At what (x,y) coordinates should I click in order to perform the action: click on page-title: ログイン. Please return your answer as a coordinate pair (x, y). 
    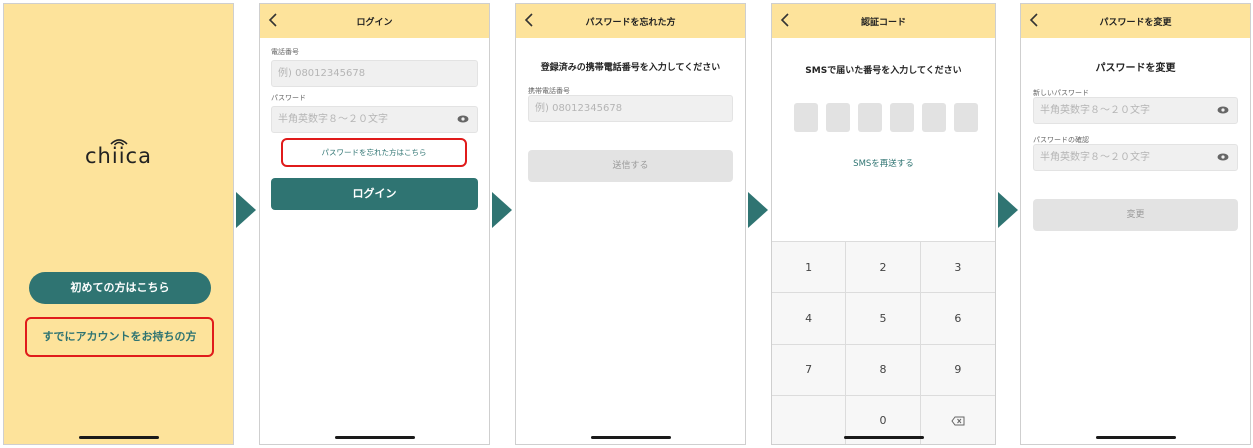
    Looking at the image, I should click on (374, 22).